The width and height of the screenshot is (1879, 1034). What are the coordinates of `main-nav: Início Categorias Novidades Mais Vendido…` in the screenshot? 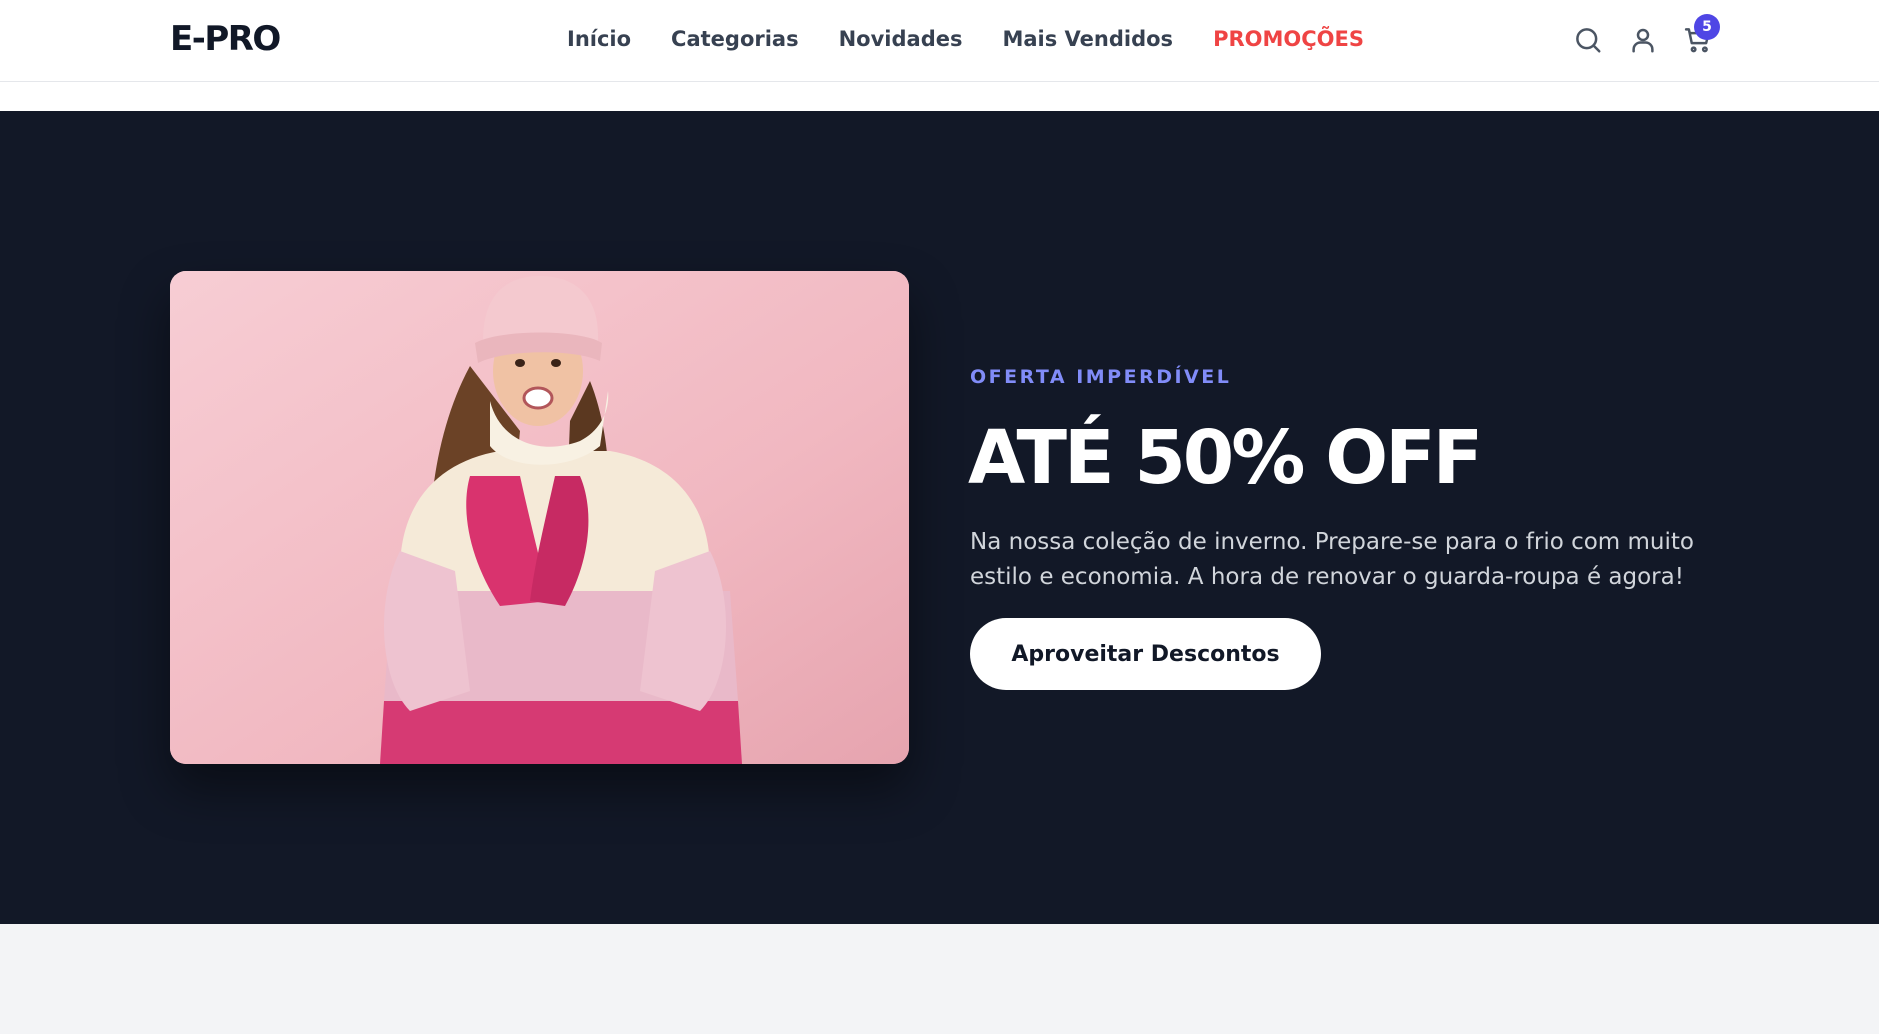 It's located at (965, 39).